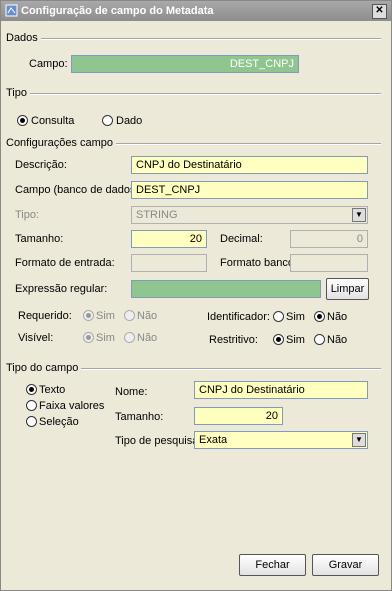 The image size is (392, 591). What do you see at coordinates (278, 316) in the screenshot?
I see `identificador-sim-radio` at bounding box center [278, 316].